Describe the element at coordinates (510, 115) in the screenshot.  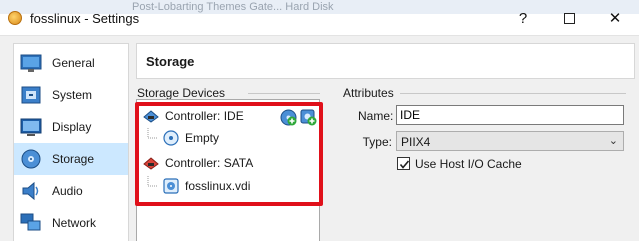
I see `name-field` at that location.